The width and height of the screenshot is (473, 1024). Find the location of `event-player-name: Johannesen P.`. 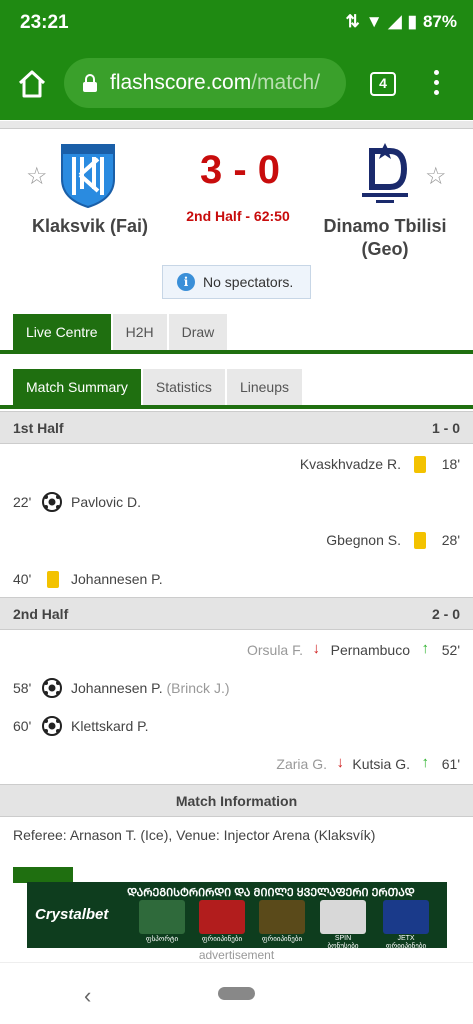

event-player-name: Johannesen P. is located at coordinates (117, 688).